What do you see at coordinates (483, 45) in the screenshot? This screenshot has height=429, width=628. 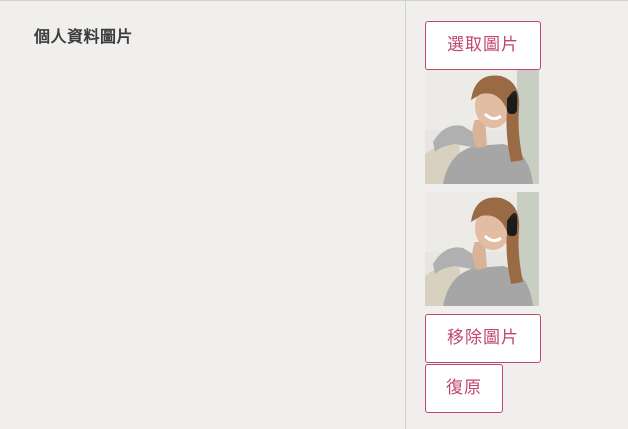 I see `select-image-button: 選取圖片` at bounding box center [483, 45].